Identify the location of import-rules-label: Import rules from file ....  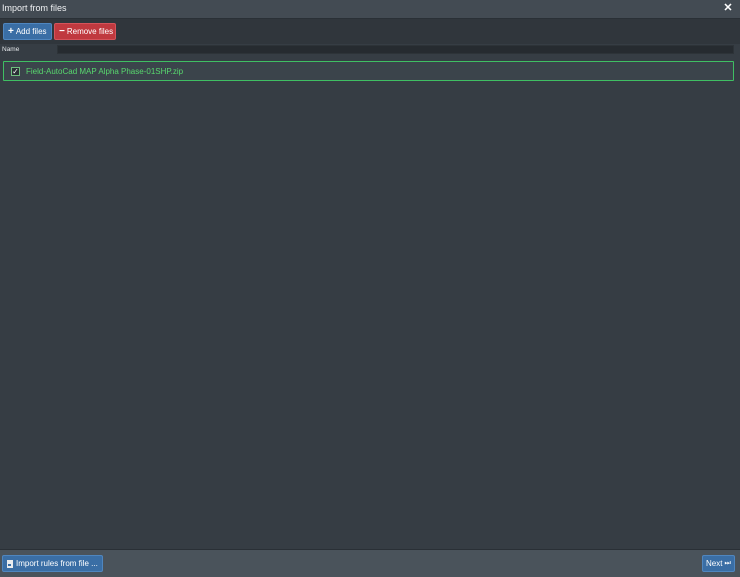
(57, 563).